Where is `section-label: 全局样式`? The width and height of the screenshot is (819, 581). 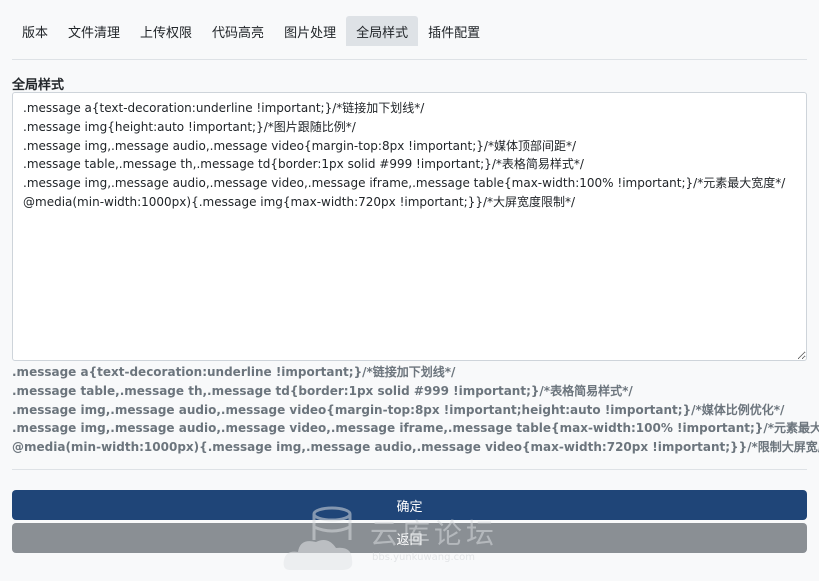
section-label: 全局样式 is located at coordinates (38, 85).